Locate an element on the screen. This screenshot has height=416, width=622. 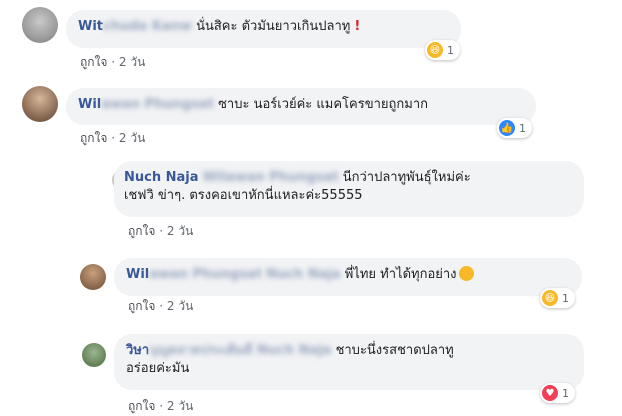
reaction-badge: ♥ 1 is located at coordinates (557, 393).